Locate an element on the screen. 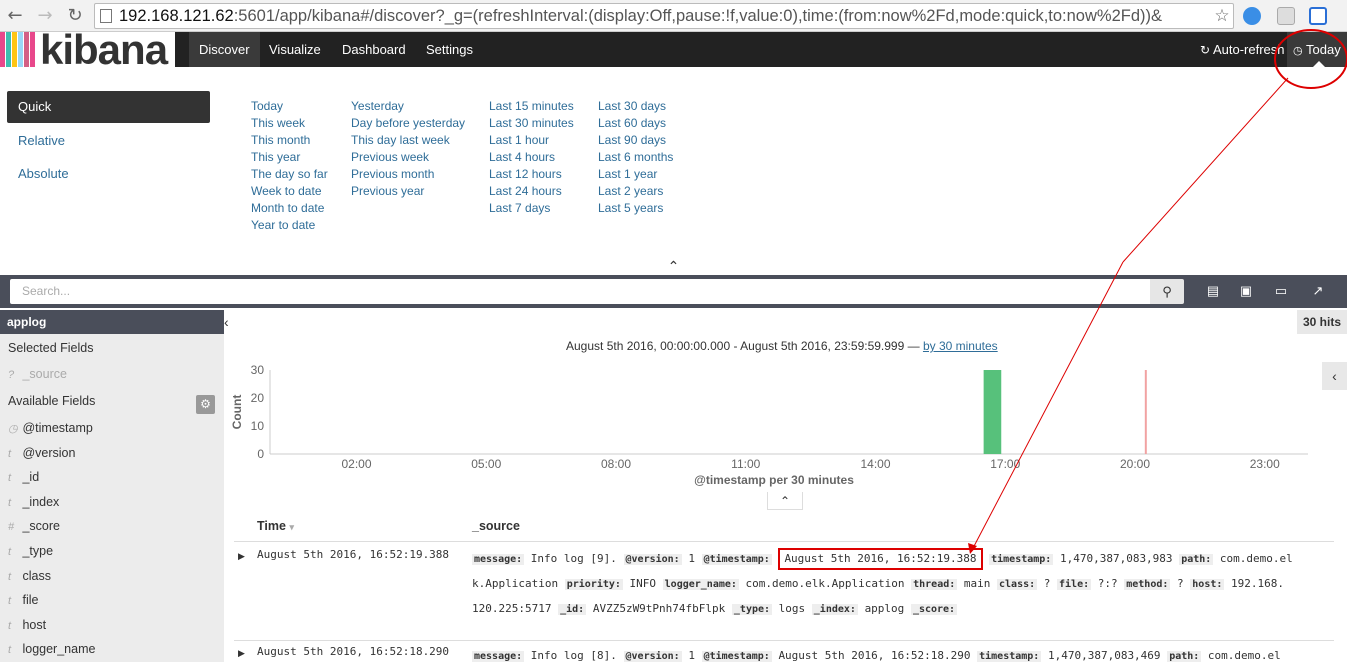 The width and height of the screenshot is (1347, 669). annotation-arrow is located at coordinates (1047, 406).